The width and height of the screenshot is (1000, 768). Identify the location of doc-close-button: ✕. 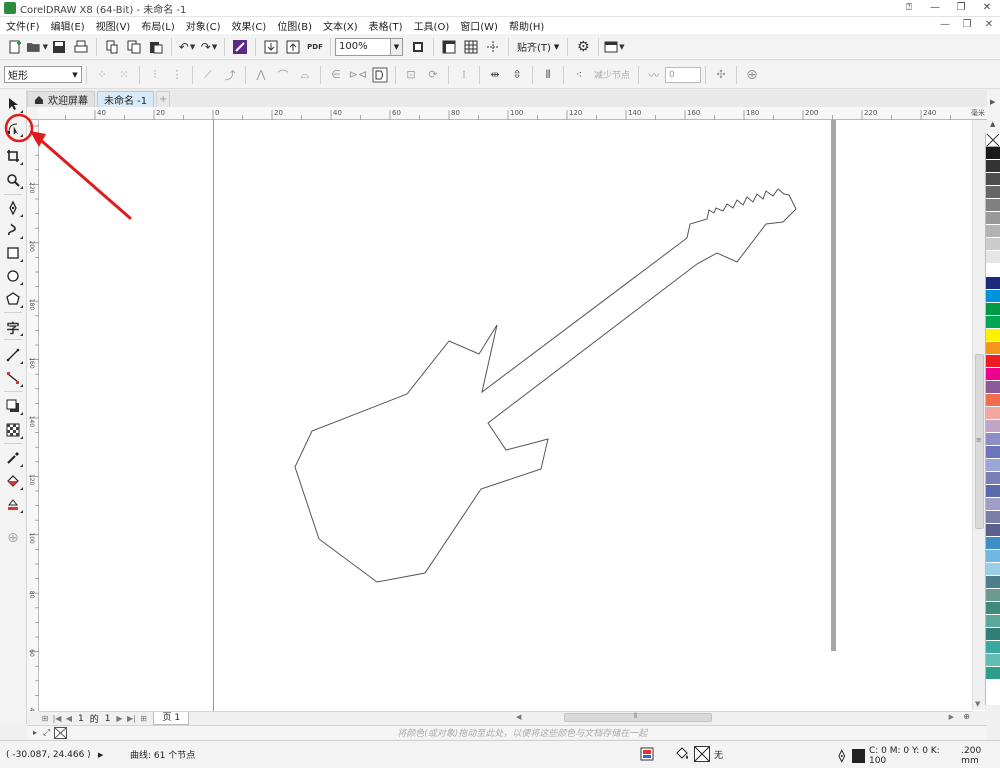
(989, 25).